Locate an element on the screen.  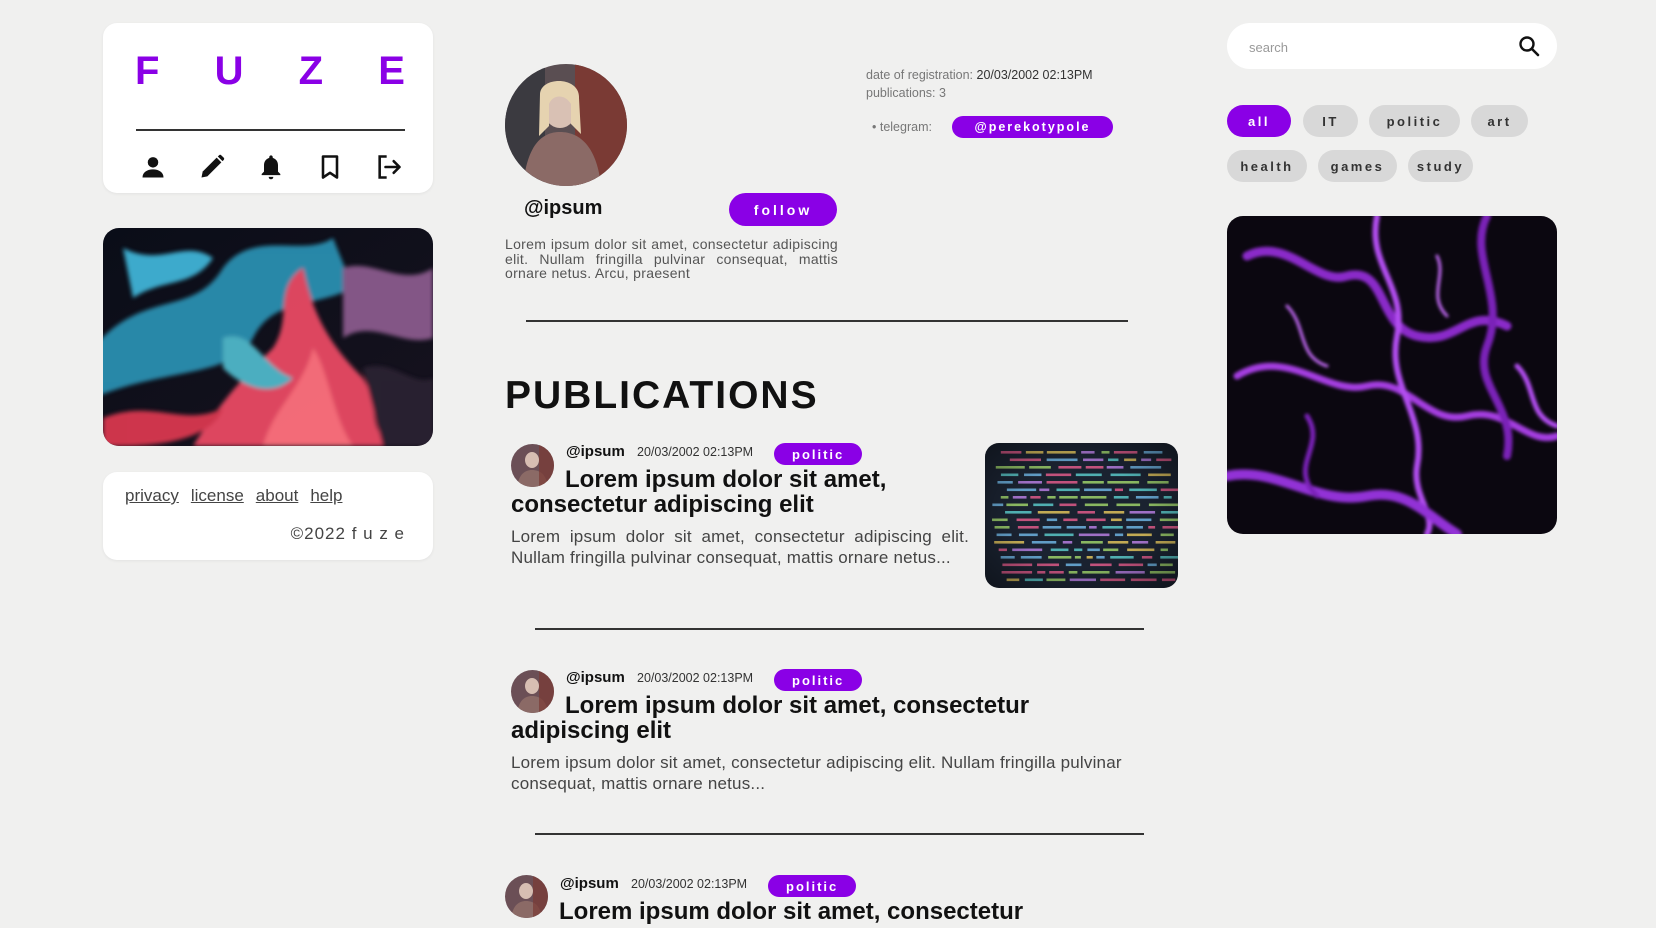
search-icon is located at coordinates (1529, 46).